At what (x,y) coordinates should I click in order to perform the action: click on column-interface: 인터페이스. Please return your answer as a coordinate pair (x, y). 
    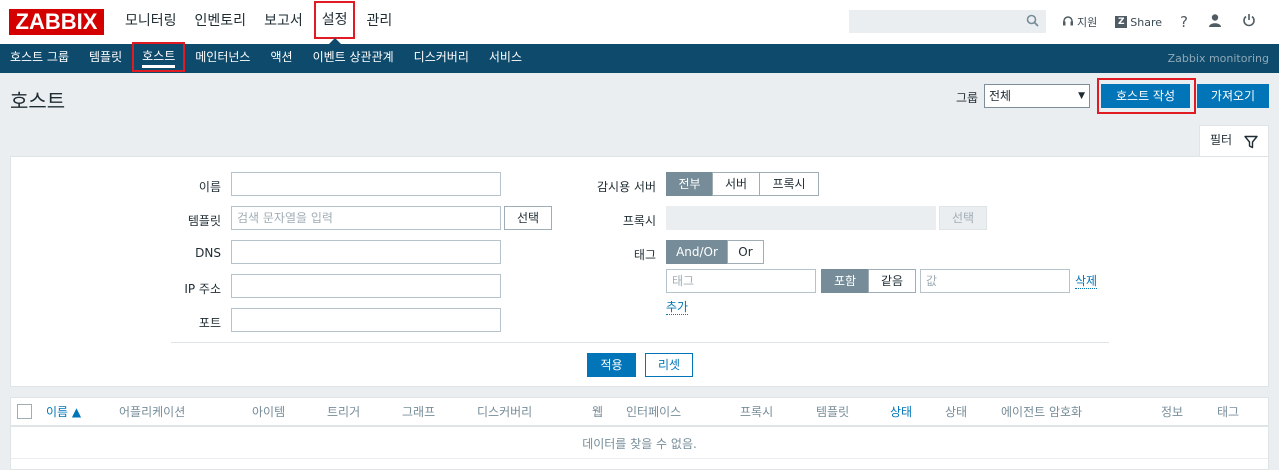
    Looking at the image, I should click on (654, 412).